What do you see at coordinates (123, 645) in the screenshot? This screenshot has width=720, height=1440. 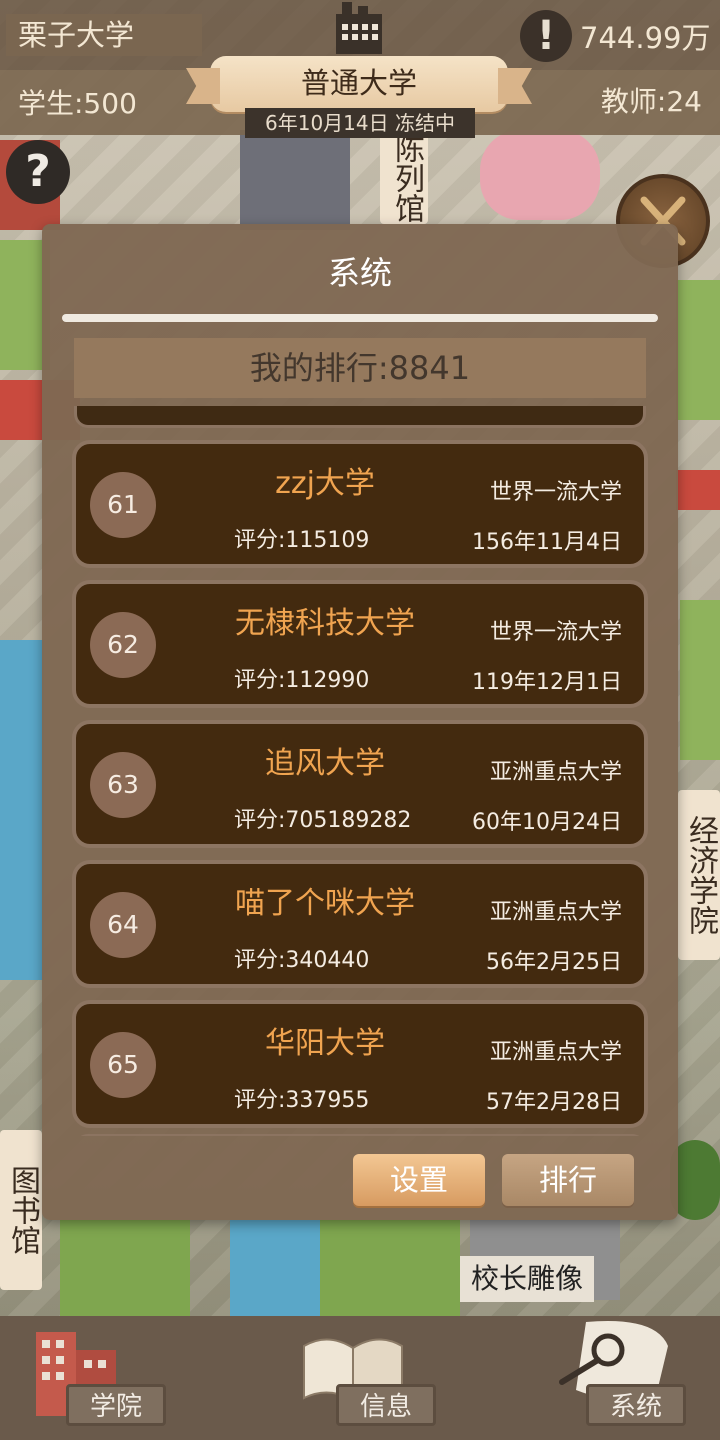 I see `rank-badge: 62` at bounding box center [123, 645].